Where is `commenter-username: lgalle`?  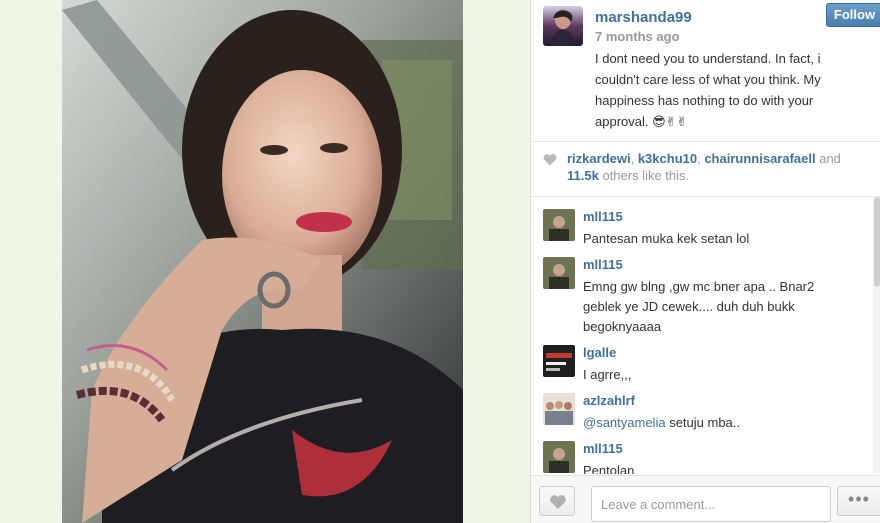
commenter-username: lgalle is located at coordinates (599, 352).